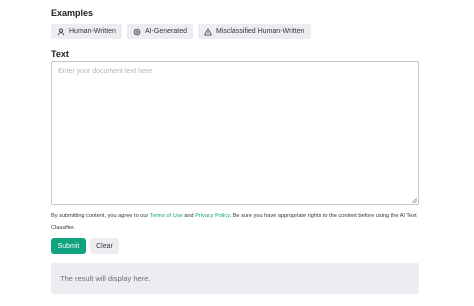  What do you see at coordinates (61, 32) in the screenshot?
I see `person-icon` at bounding box center [61, 32].